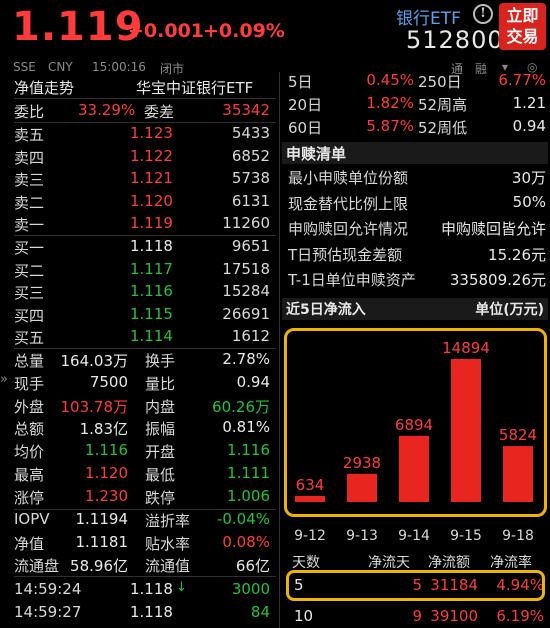 This screenshot has height=628, width=550. I want to click on subscribe-row: 最小申赎单位份额 30万, so click(417, 177).